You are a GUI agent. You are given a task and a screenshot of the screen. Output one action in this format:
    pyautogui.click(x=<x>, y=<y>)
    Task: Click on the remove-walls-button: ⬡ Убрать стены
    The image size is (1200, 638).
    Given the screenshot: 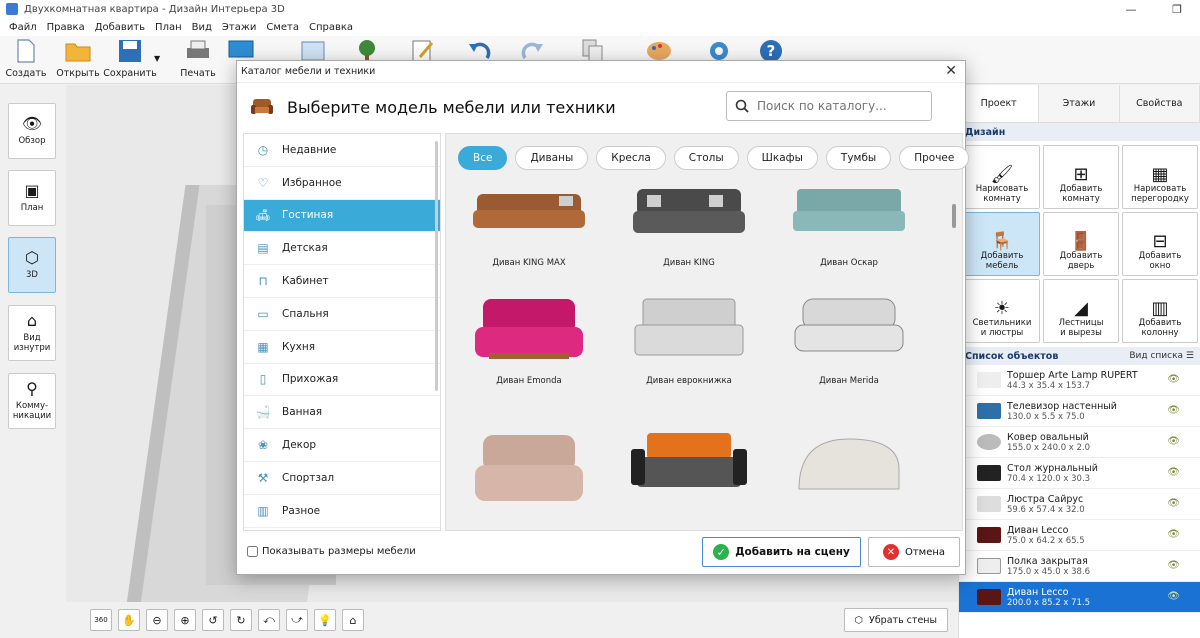 What is the action you would take?
    pyautogui.click(x=895, y=620)
    